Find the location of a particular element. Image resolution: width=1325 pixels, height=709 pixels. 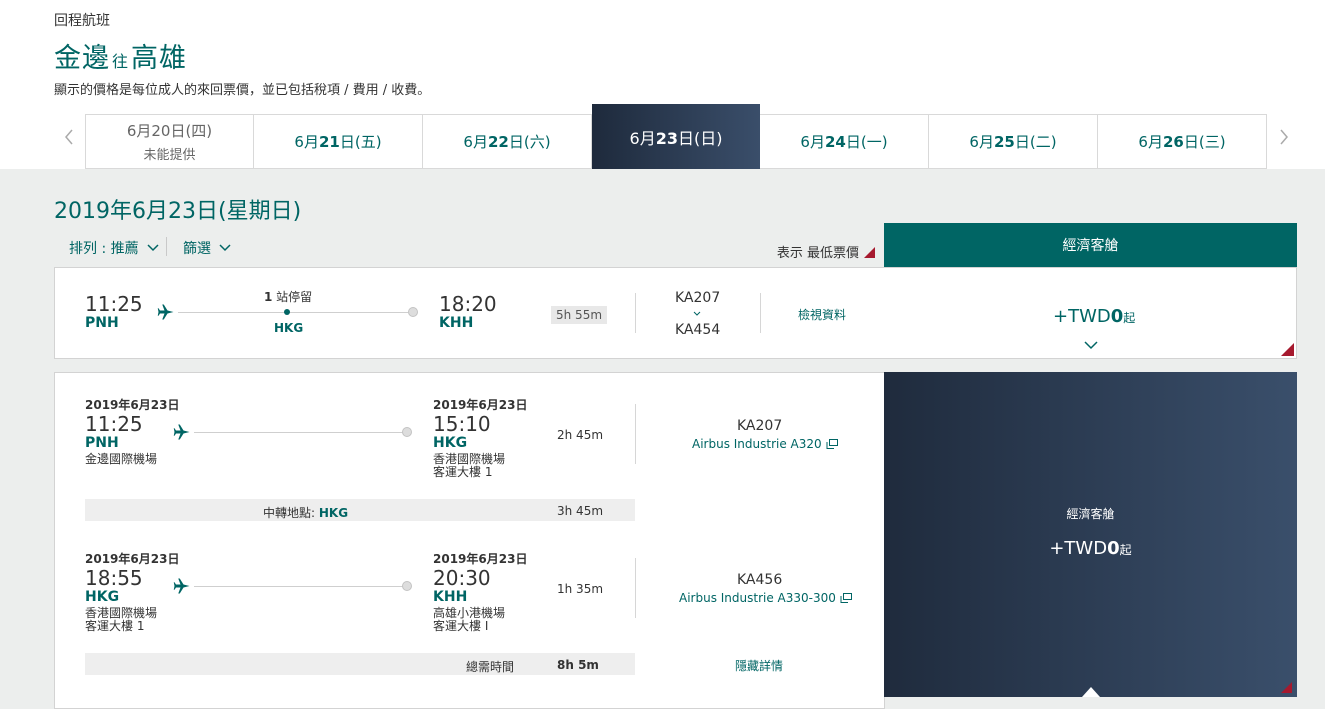

date-tab-label: 6月22日(六) is located at coordinates (507, 142).